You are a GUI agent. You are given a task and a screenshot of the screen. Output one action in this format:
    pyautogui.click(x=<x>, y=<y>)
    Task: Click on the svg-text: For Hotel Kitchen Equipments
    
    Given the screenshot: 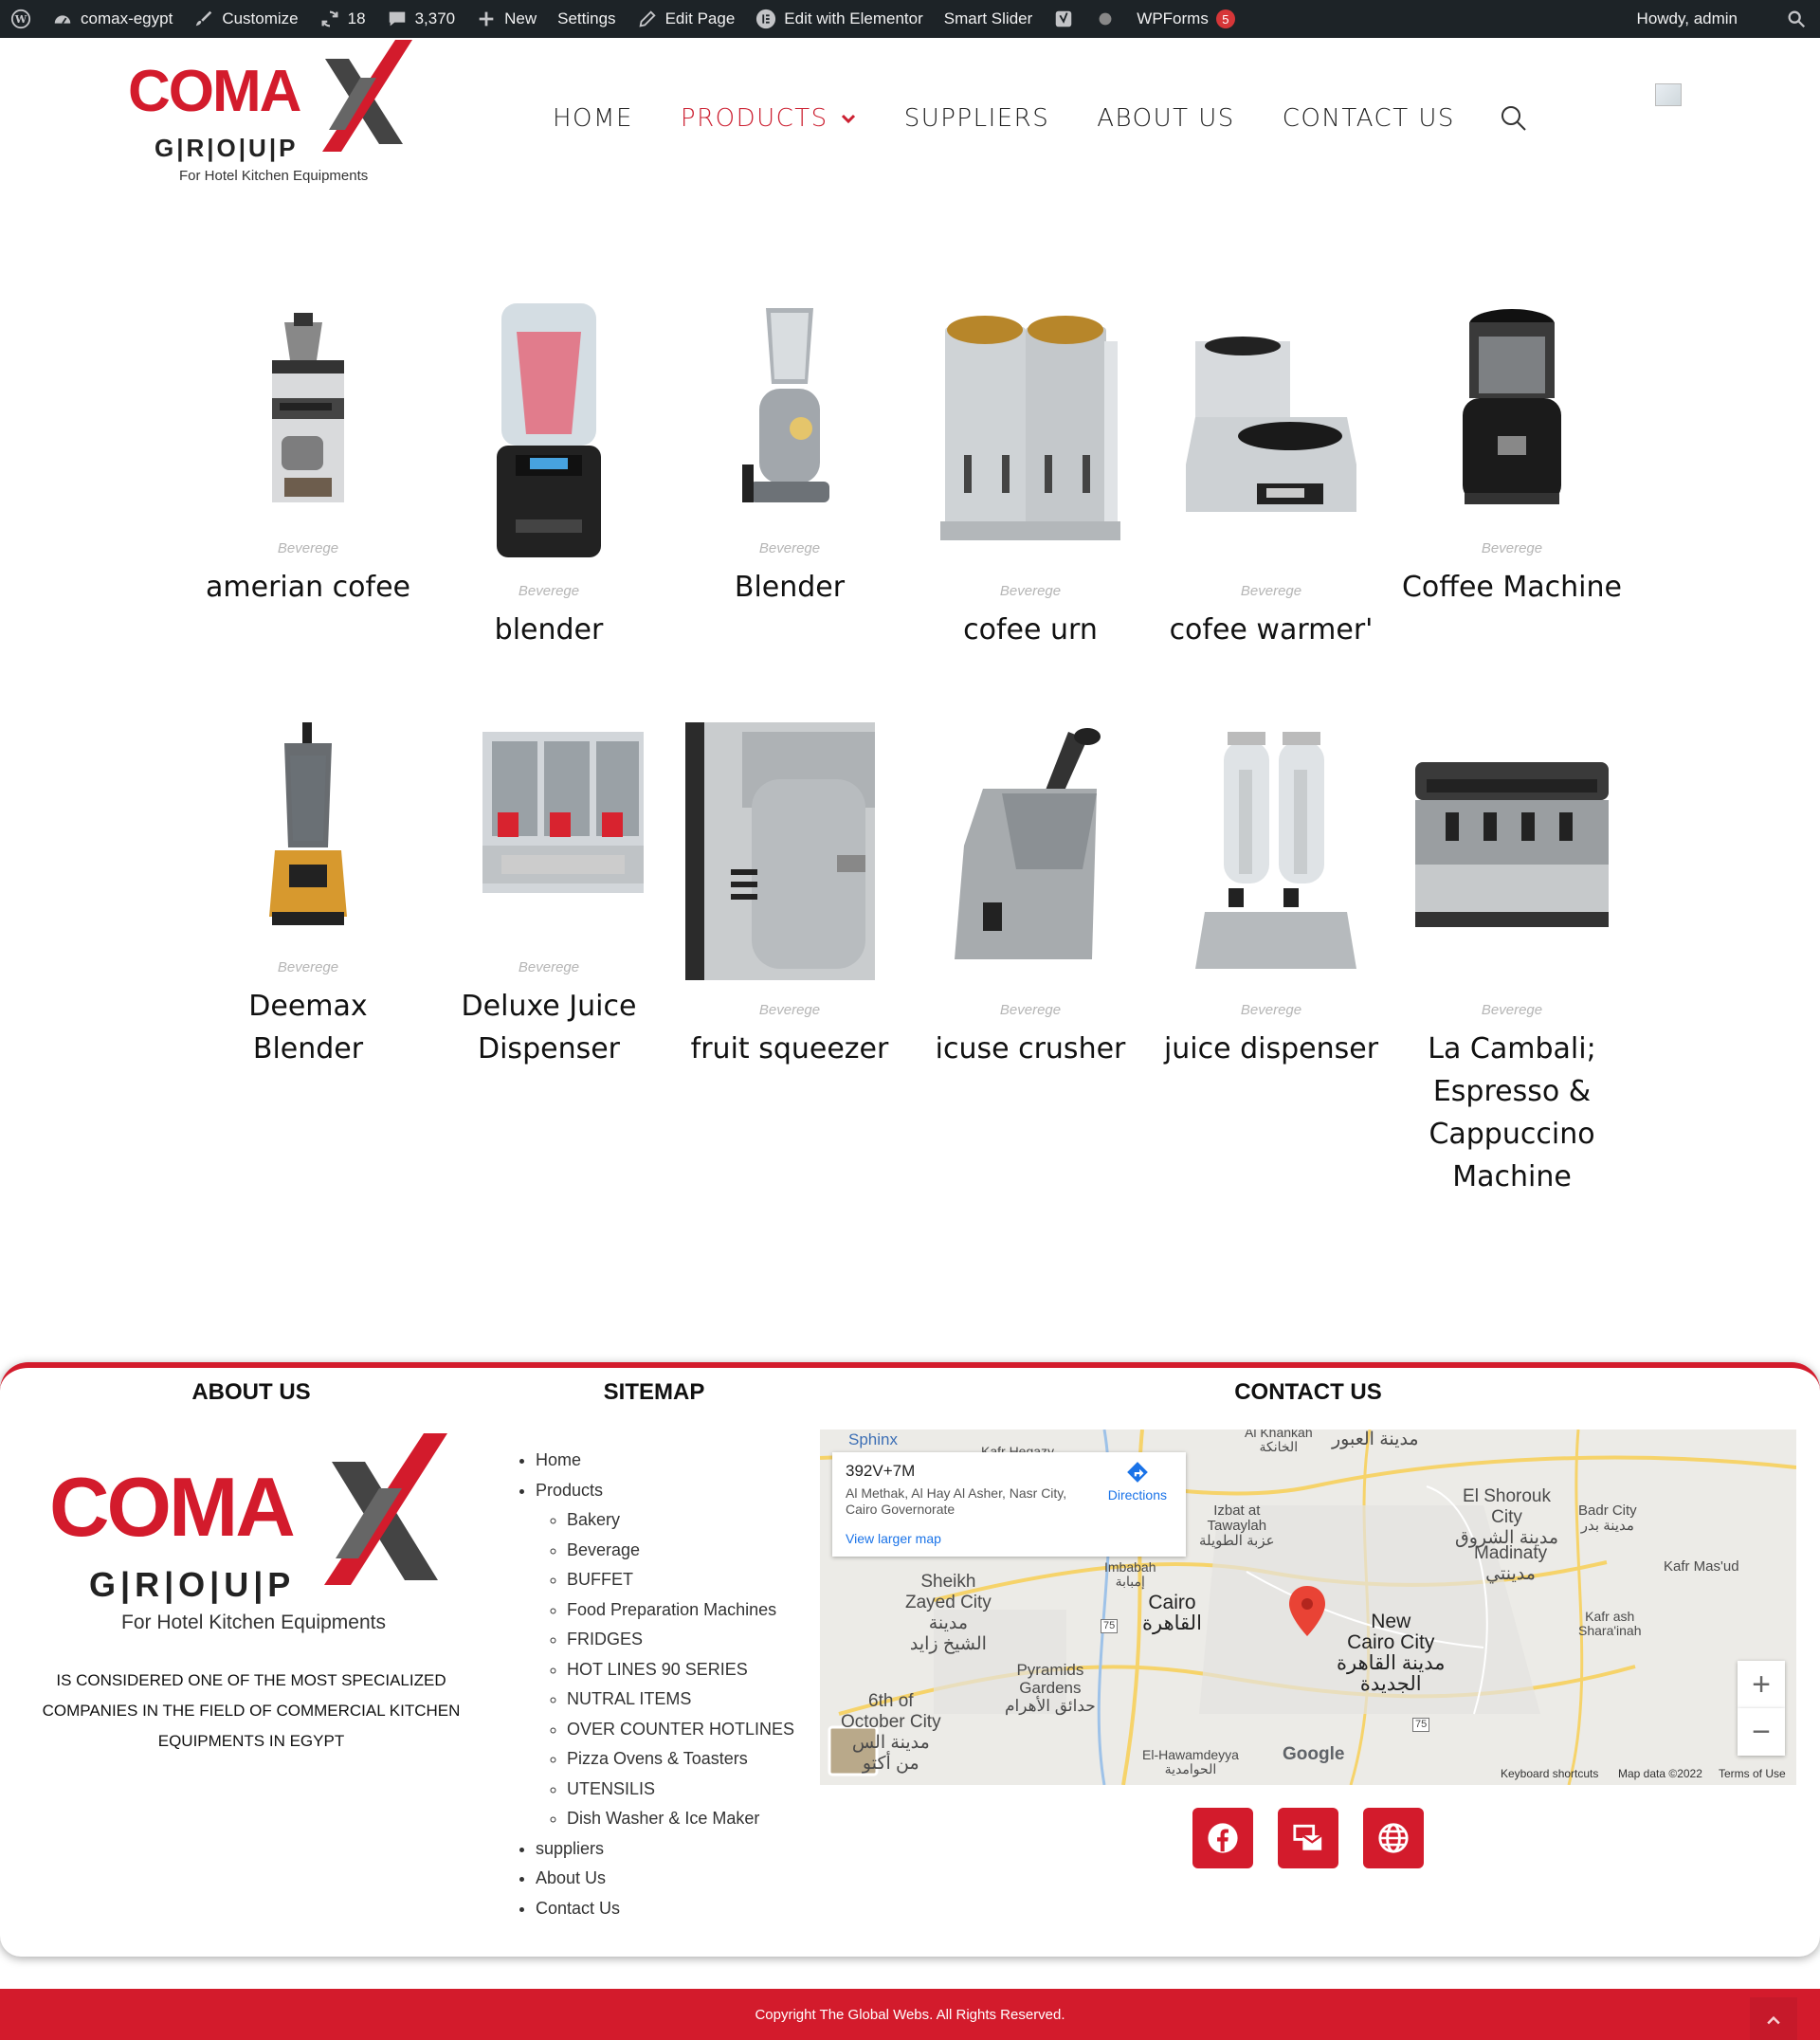 What is the action you would take?
    pyautogui.click(x=273, y=176)
    